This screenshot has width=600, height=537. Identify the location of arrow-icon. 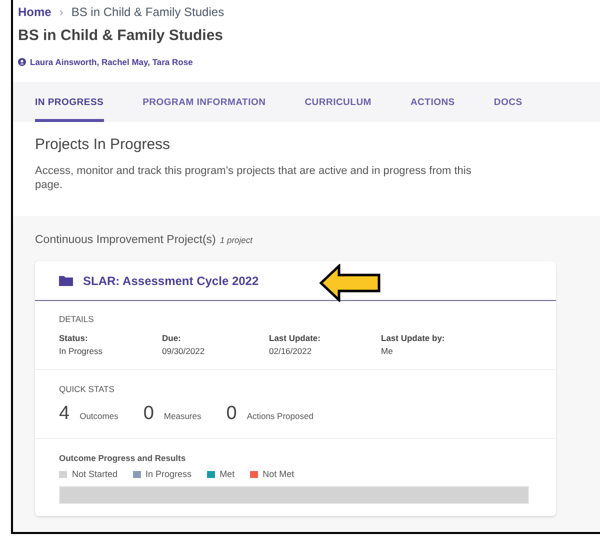
(350, 283).